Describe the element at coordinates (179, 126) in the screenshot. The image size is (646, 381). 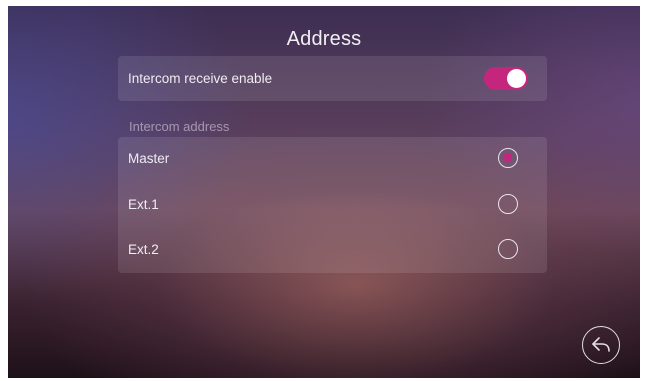
I see `intercom-address-section-label: Intercom address` at that location.